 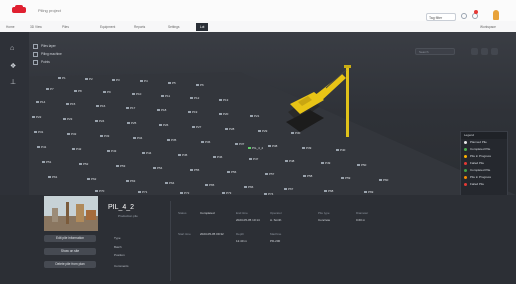 I want to click on pile-marker: P39, so click(x=306, y=148).